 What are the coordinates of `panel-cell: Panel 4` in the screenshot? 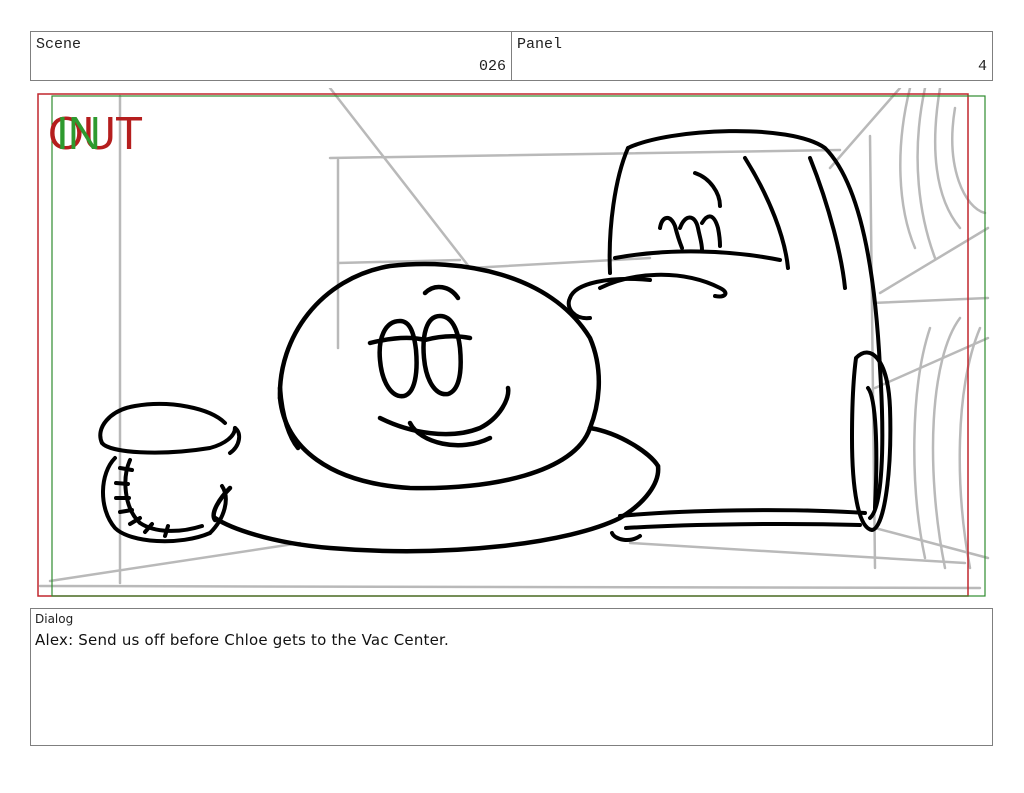 It's located at (751, 56).